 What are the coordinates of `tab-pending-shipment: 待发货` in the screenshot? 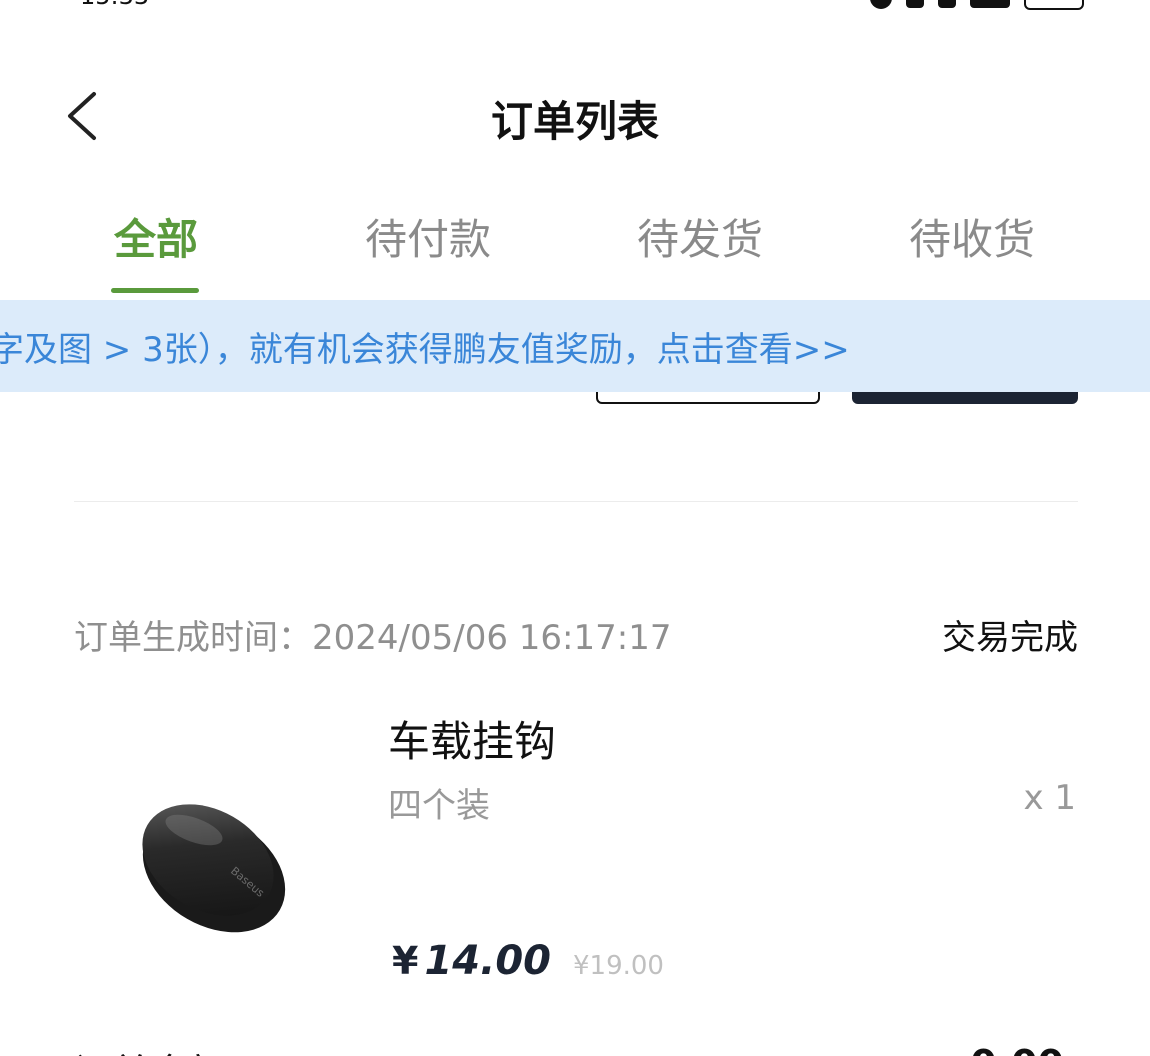 It's located at (700, 236).